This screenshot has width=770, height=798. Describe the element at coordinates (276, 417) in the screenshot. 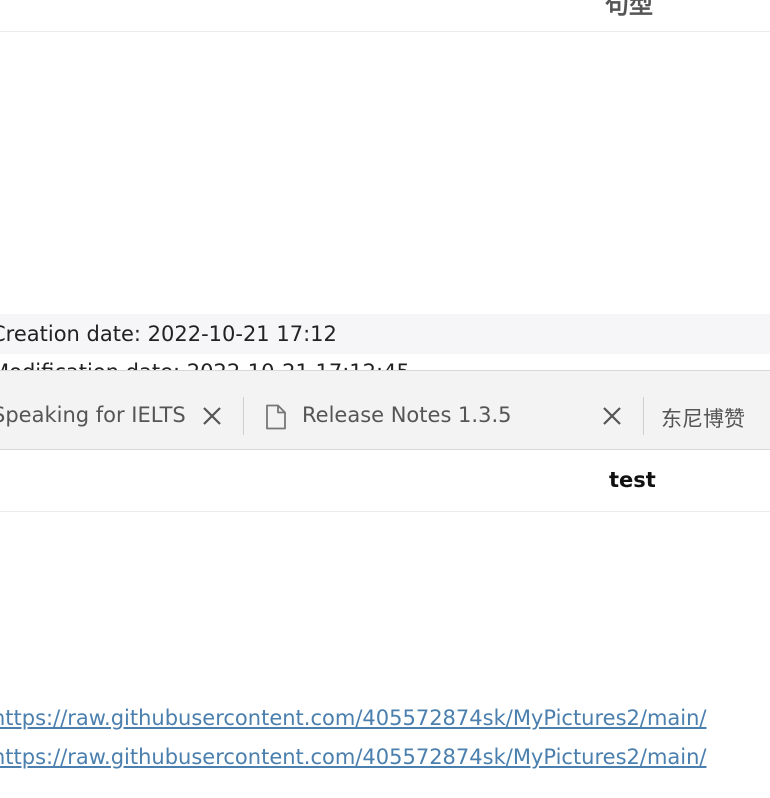

I see `file-icon` at that location.